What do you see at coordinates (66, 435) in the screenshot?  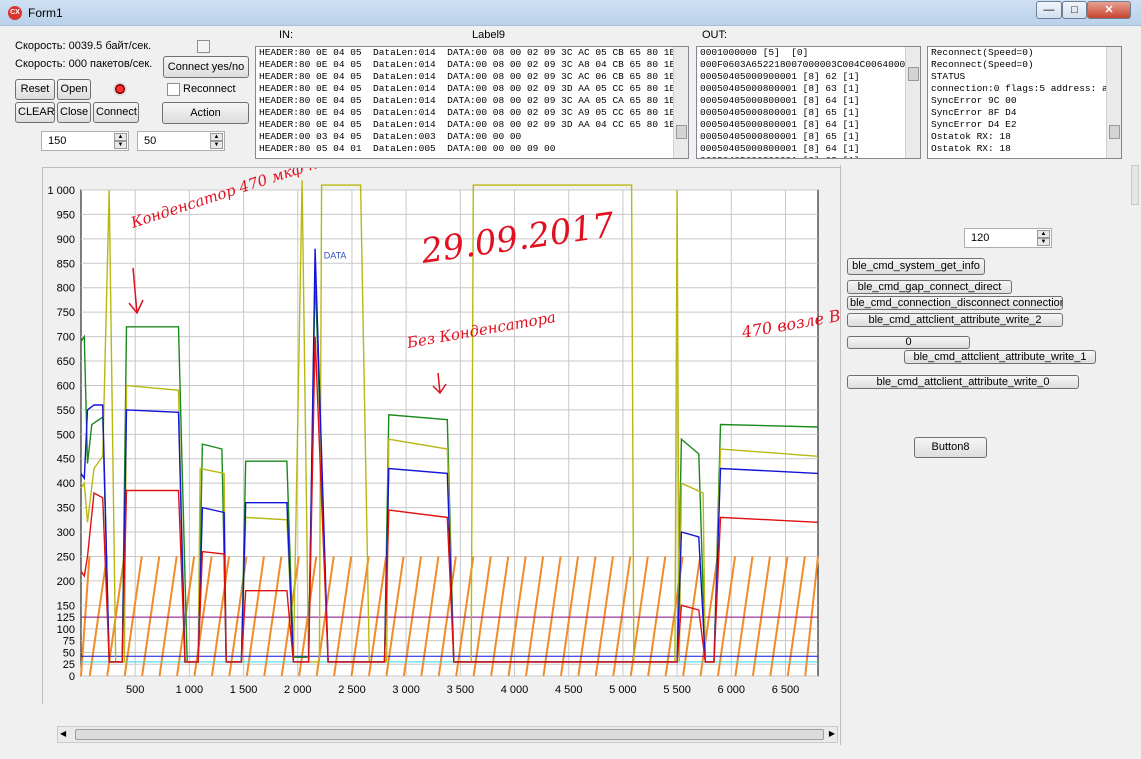 I see `y-tick-label: 500` at bounding box center [66, 435].